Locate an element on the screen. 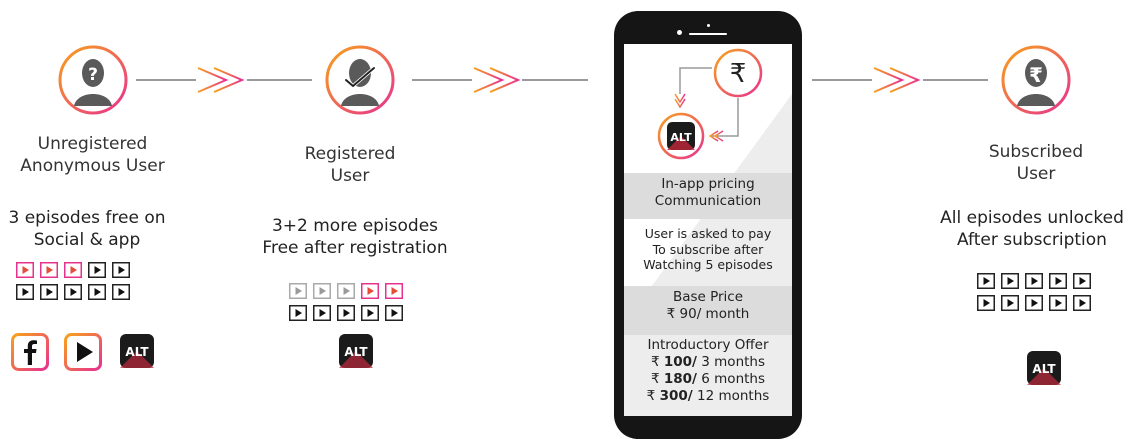 The width and height of the screenshot is (1132, 439). desc-line: Social & app is located at coordinates (87, 240).